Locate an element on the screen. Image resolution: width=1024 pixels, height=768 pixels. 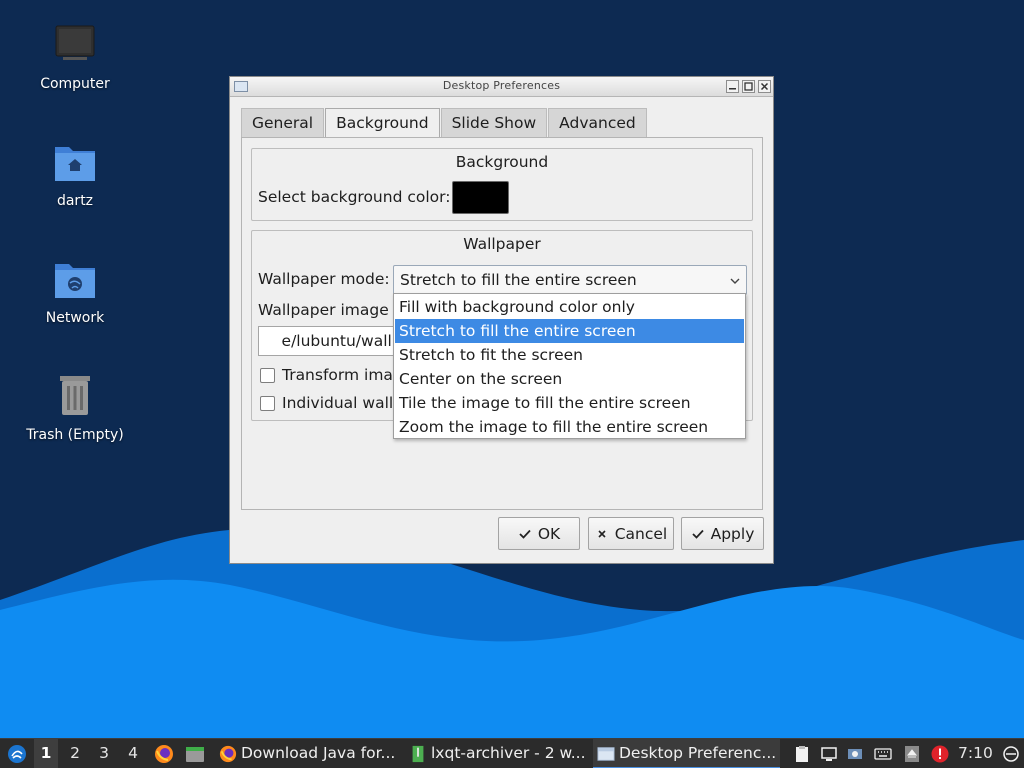
firefox-launcher is located at coordinates (164, 753).